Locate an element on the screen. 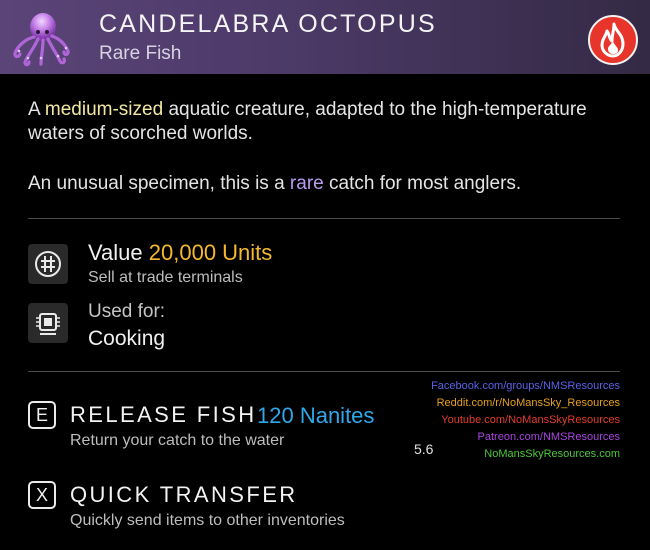 The image size is (650, 550). item-header: CANDELABRA OCTOPUS Rare Fish is located at coordinates (325, 37).